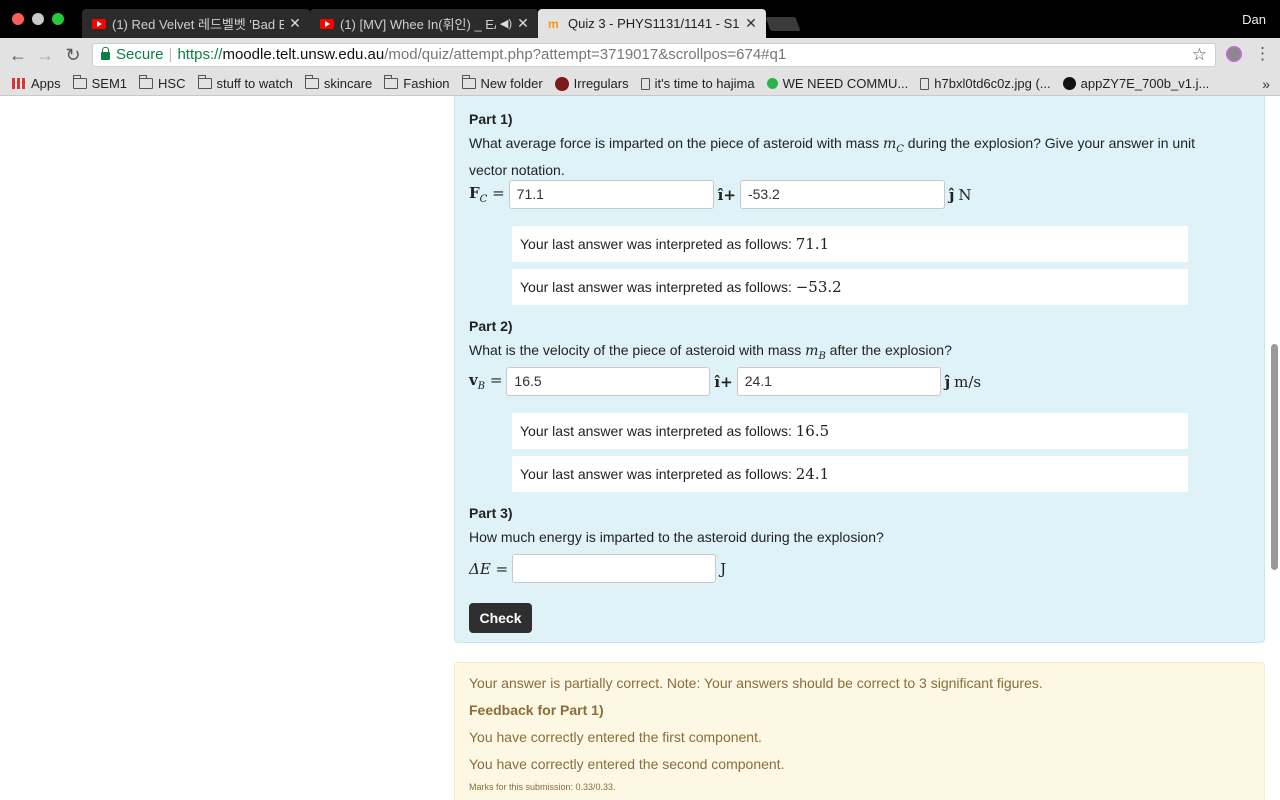 The height and width of the screenshot is (800, 1280). I want to click on reload-icon: ↻, so click(73, 55).